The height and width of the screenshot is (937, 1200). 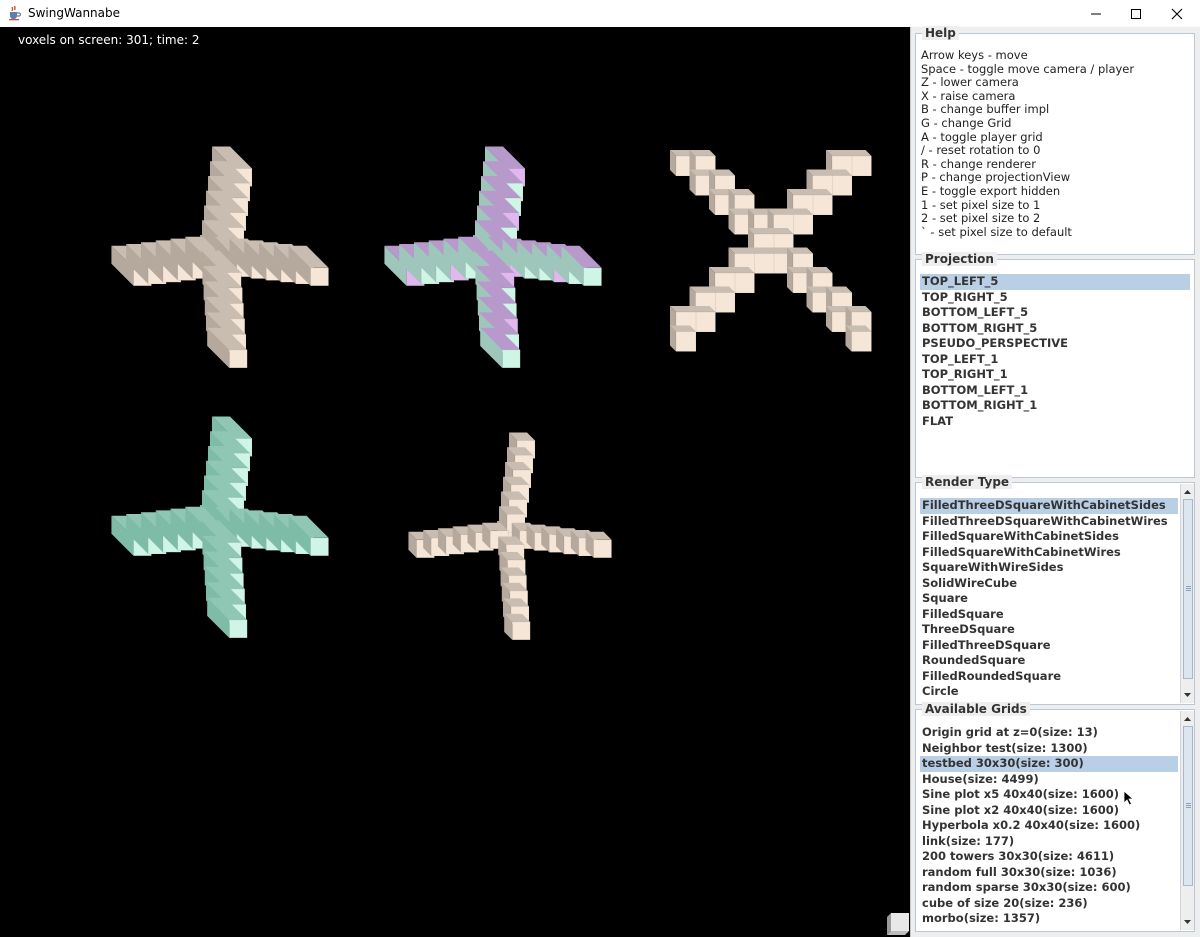 I want to click on projection-list-item: FLAT, so click(x=1055, y=422).